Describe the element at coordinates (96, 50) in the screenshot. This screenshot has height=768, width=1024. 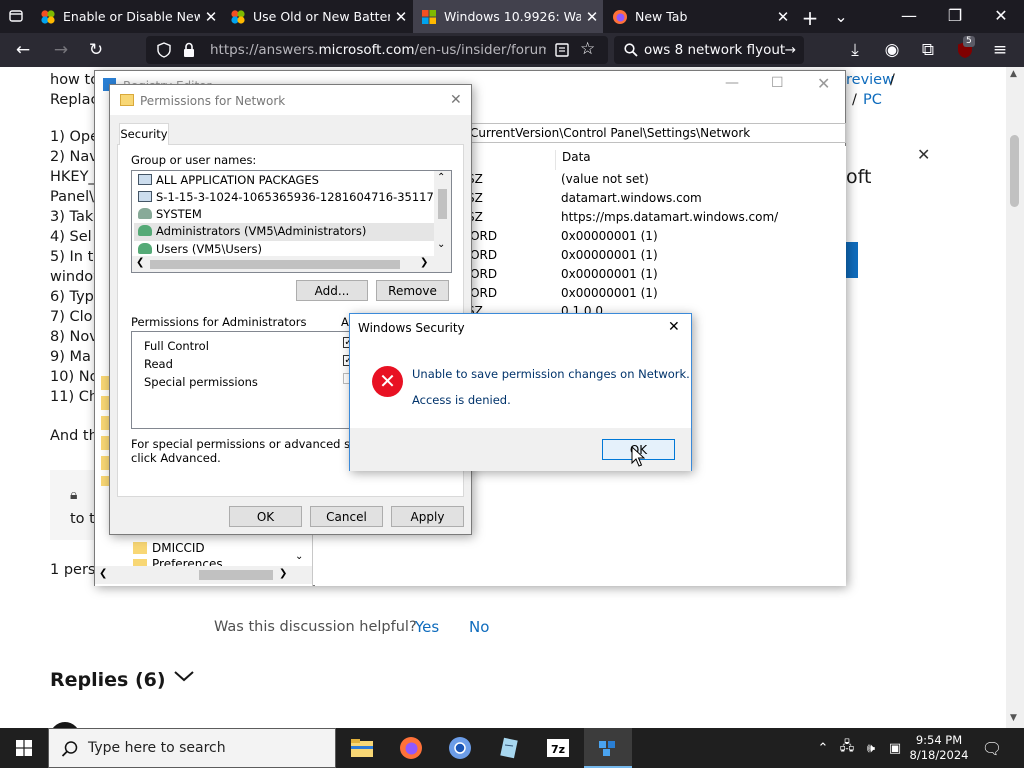
I see `reload-icon: ↻` at that location.